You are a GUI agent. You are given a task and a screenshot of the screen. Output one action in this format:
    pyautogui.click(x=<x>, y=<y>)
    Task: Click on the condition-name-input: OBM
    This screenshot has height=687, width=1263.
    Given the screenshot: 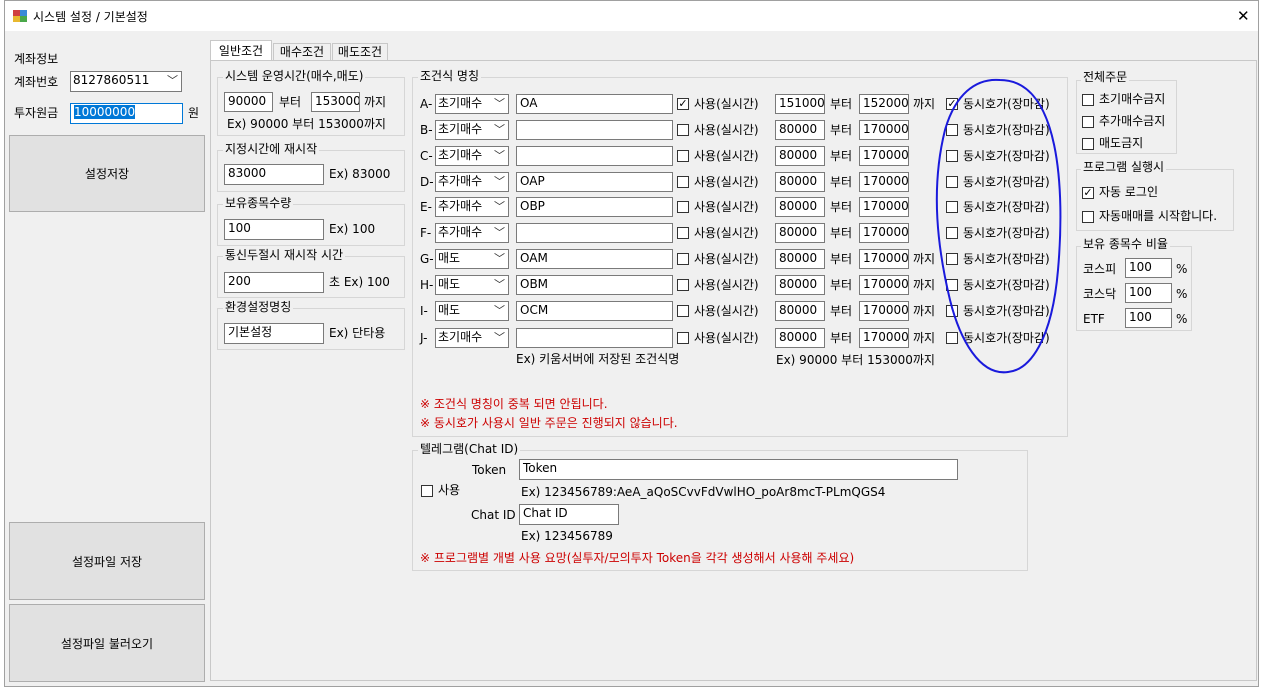 What is the action you would take?
    pyautogui.click(x=594, y=285)
    